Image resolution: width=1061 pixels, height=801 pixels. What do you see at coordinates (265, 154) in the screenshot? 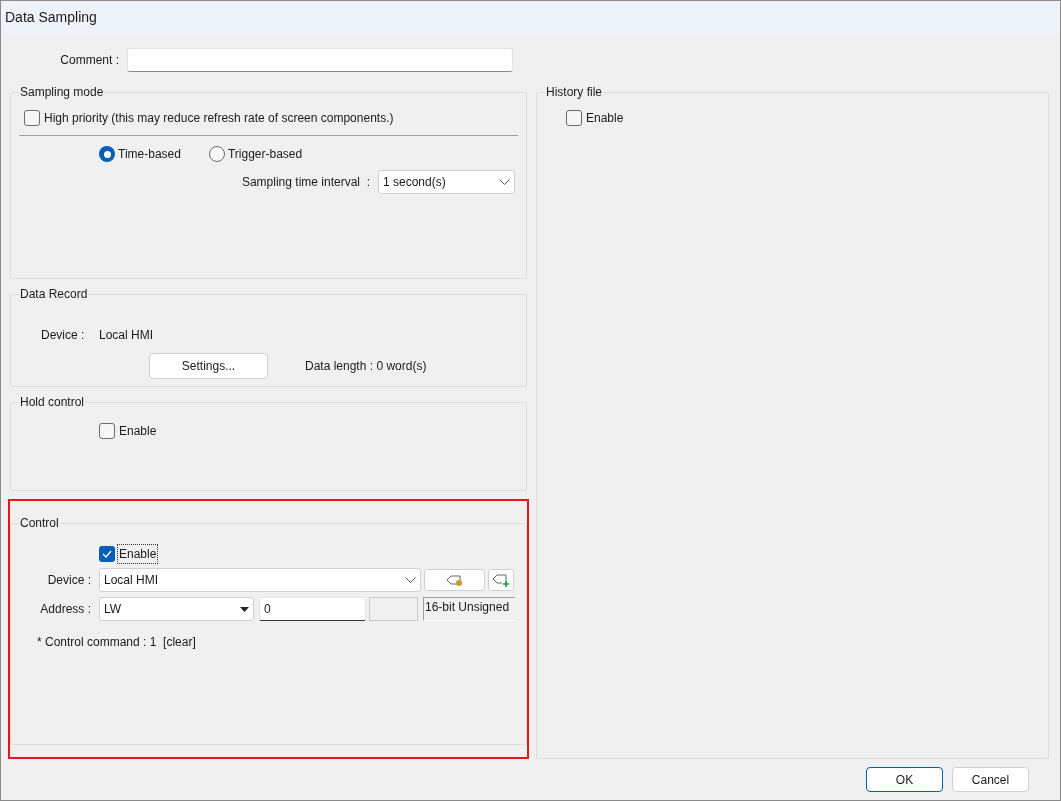
I see `radio-label: Trigger-based` at bounding box center [265, 154].